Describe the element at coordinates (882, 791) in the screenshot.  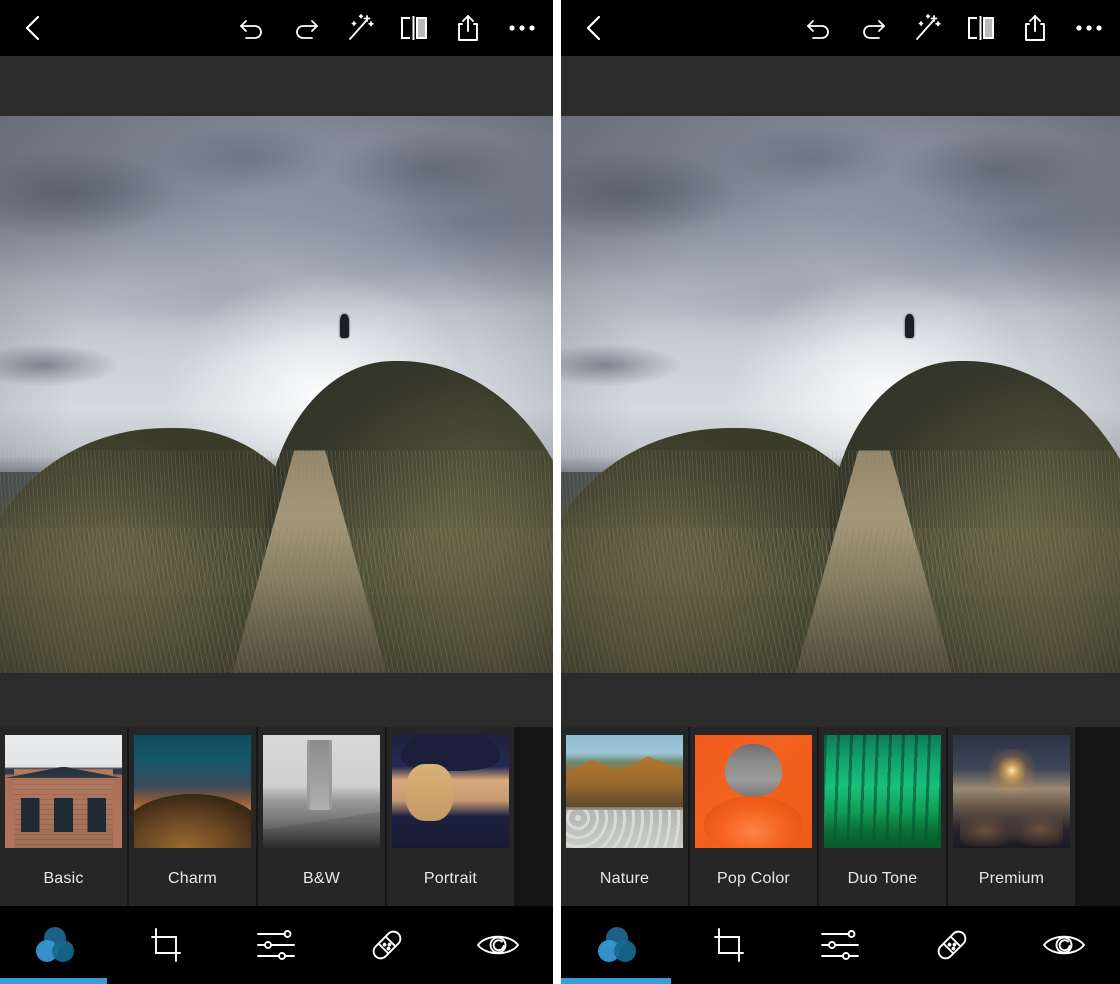
I see `look-thumbnail-green-forest` at that location.